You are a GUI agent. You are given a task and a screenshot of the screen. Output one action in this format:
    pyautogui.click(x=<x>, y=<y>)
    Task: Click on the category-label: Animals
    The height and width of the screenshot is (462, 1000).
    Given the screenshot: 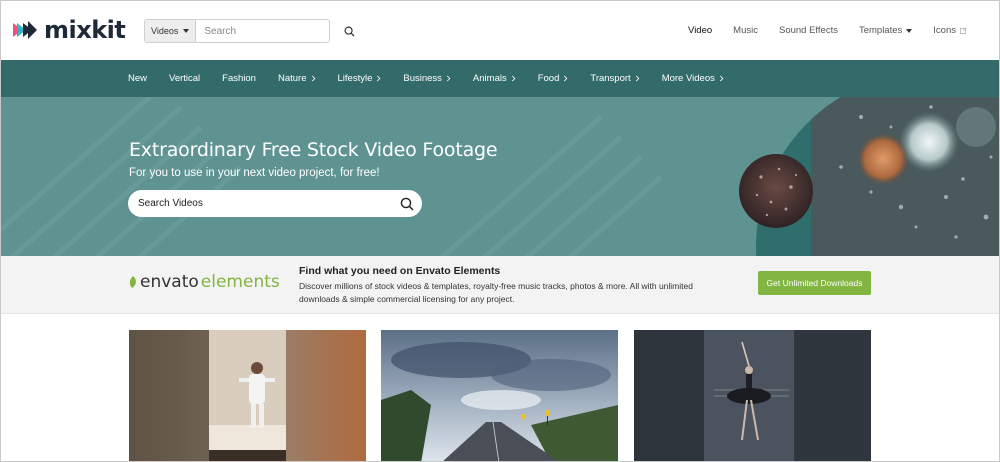 What is the action you would take?
    pyautogui.click(x=489, y=78)
    